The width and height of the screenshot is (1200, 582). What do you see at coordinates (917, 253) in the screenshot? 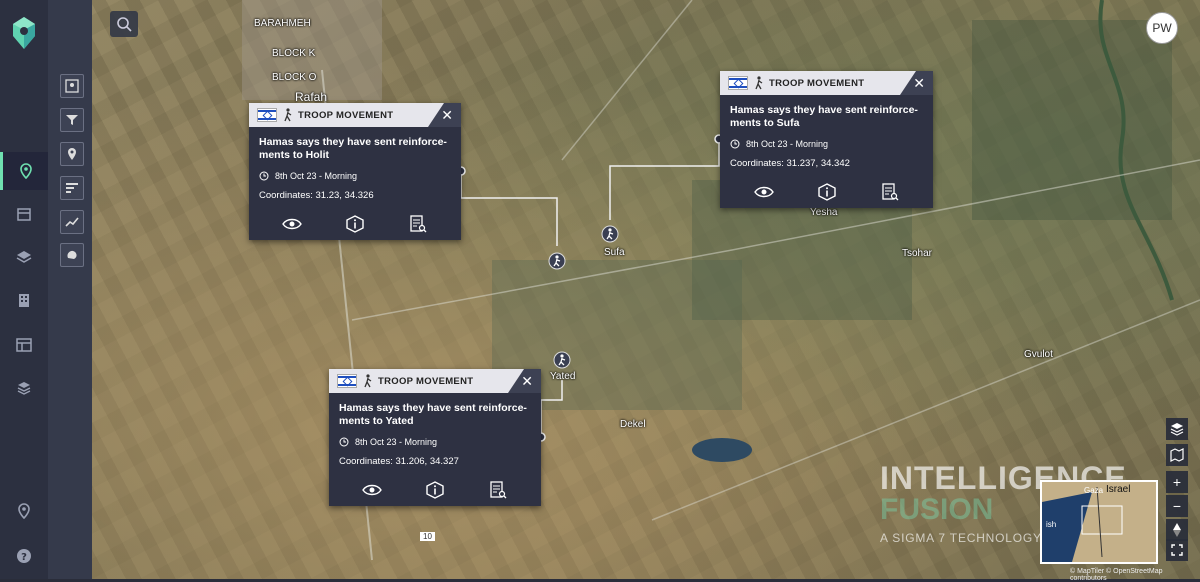
I see `place-label-tsohar: Tsohar` at bounding box center [917, 253].